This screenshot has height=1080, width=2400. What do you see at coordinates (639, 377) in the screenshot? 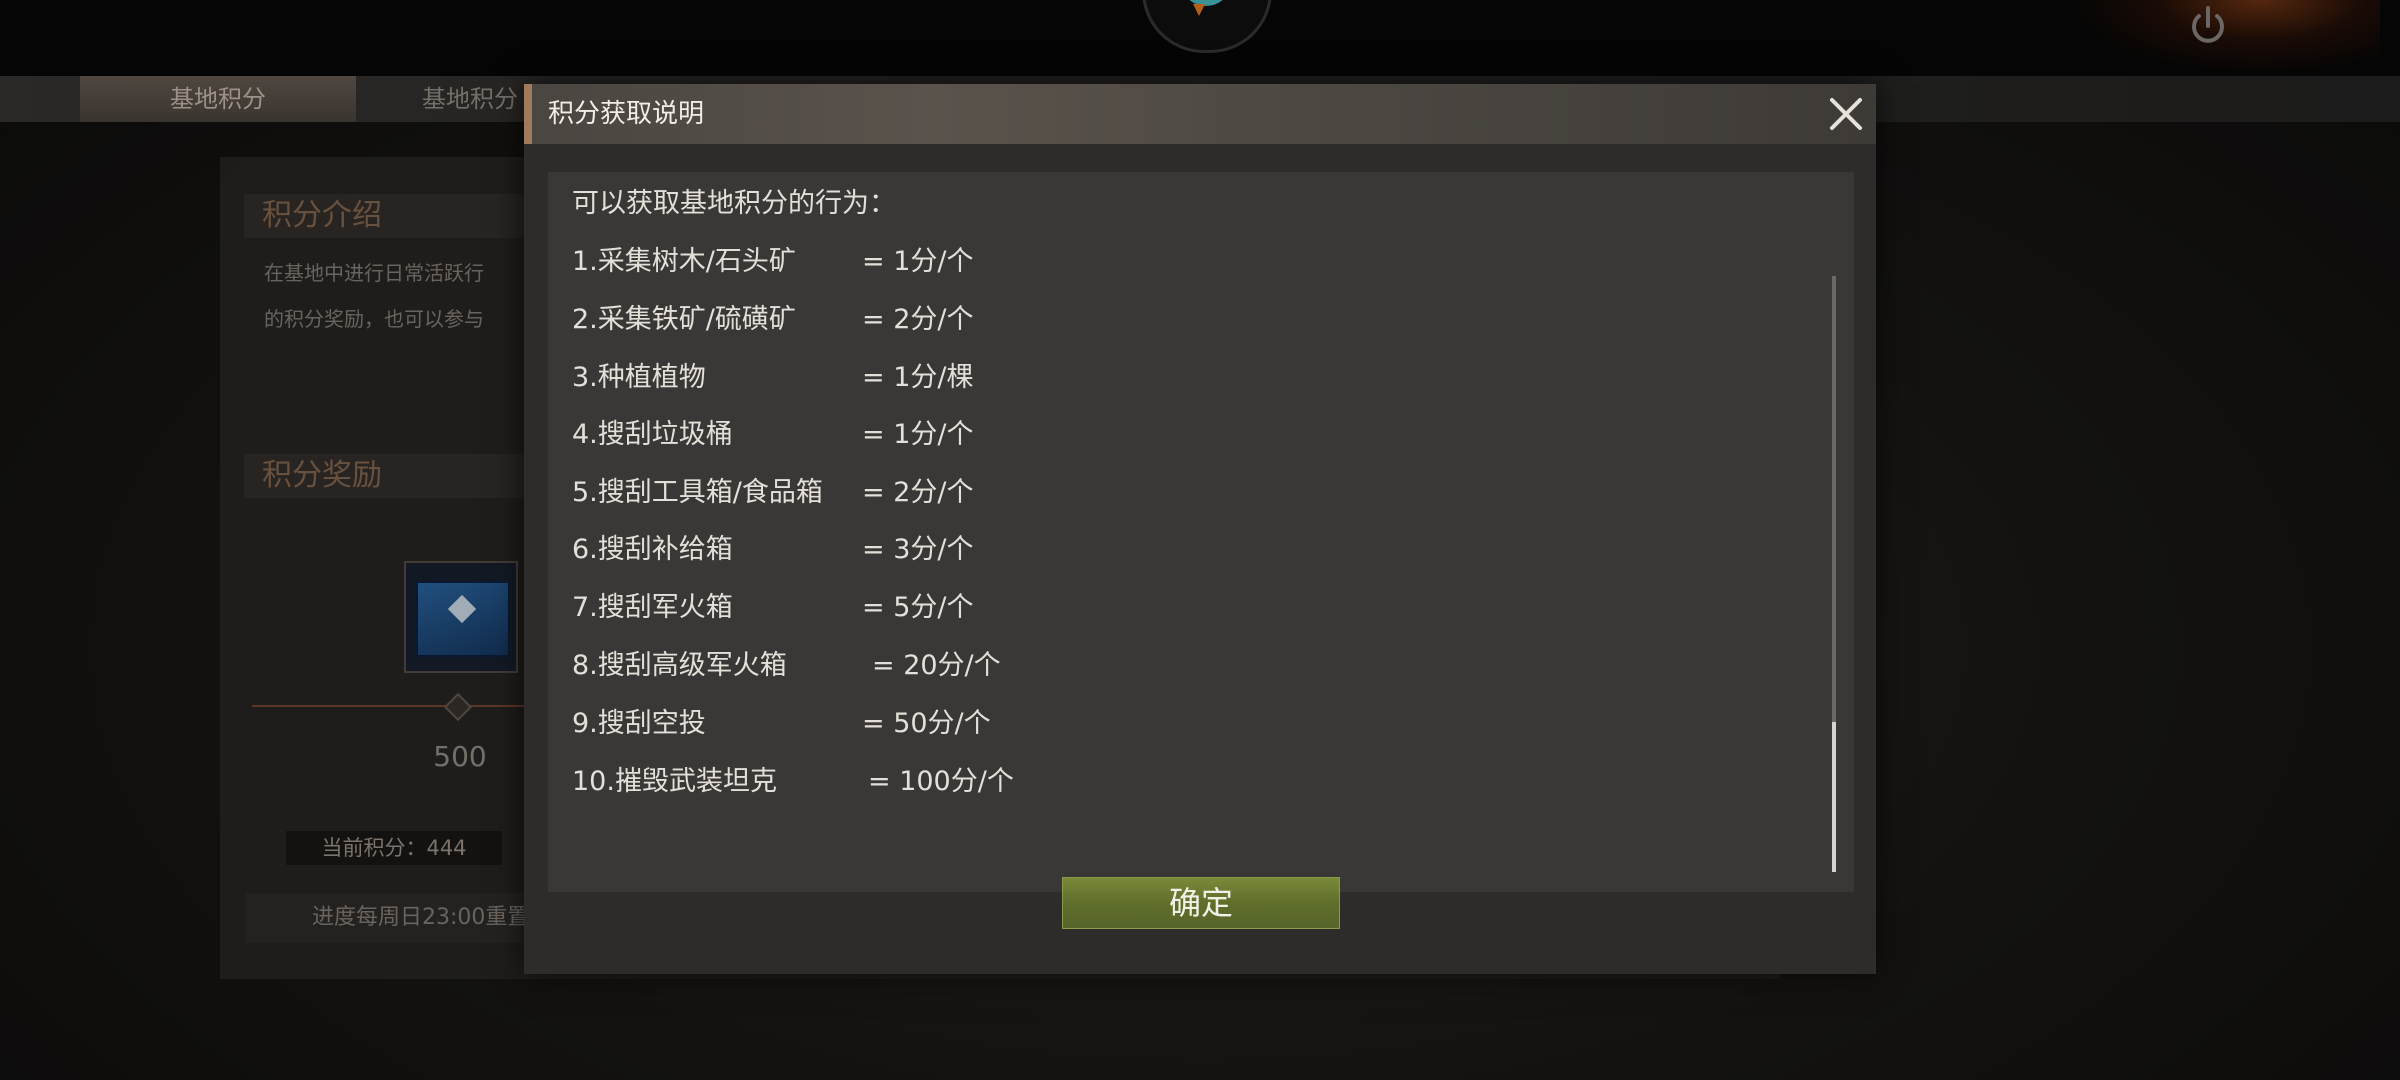
I see `item-label: 3.种植植物` at bounding box center [639, 377].